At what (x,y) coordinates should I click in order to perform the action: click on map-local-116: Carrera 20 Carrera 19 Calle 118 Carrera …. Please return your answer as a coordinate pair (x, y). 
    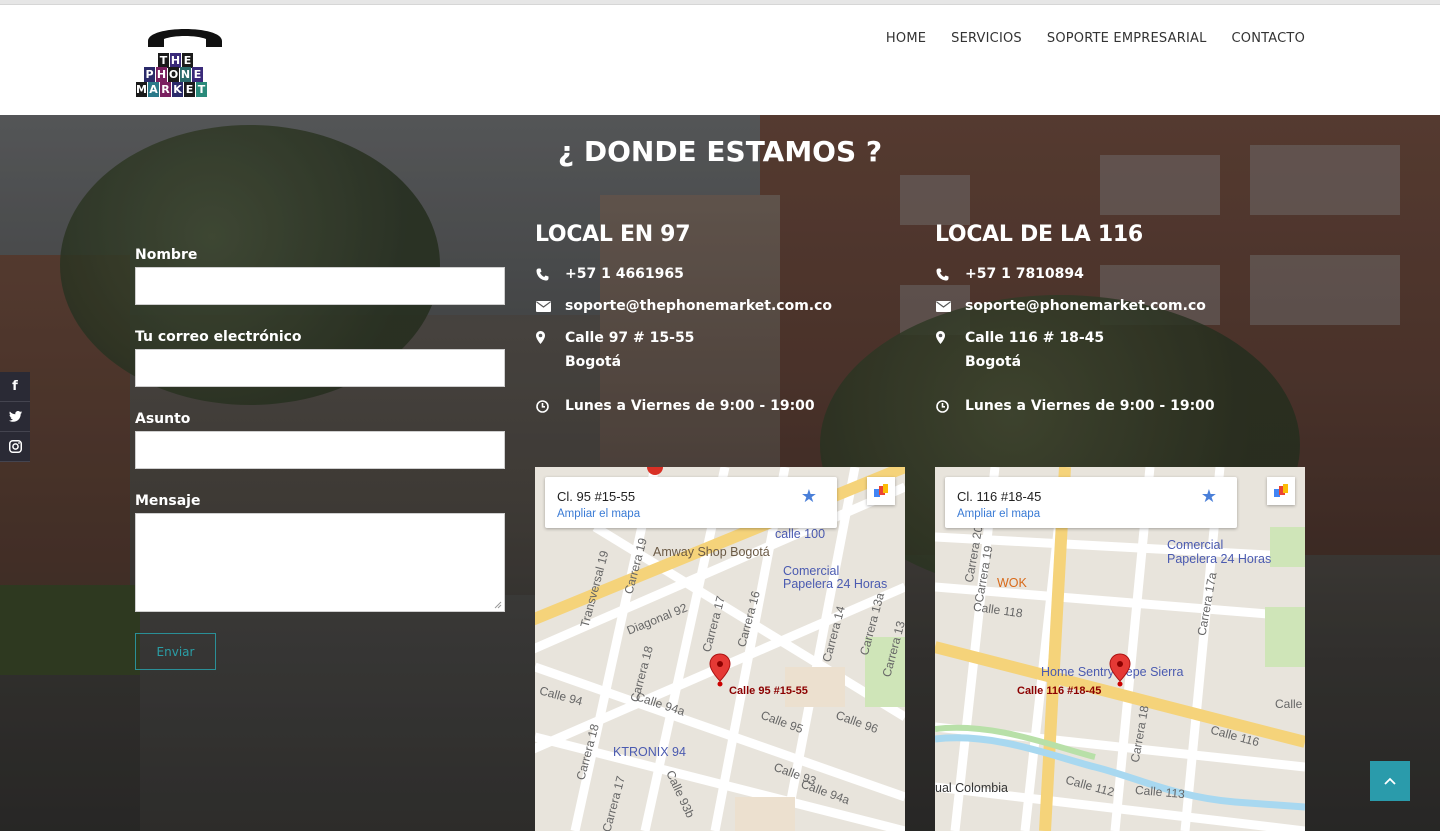
    Looking at the image, I should click on (1120, 649).